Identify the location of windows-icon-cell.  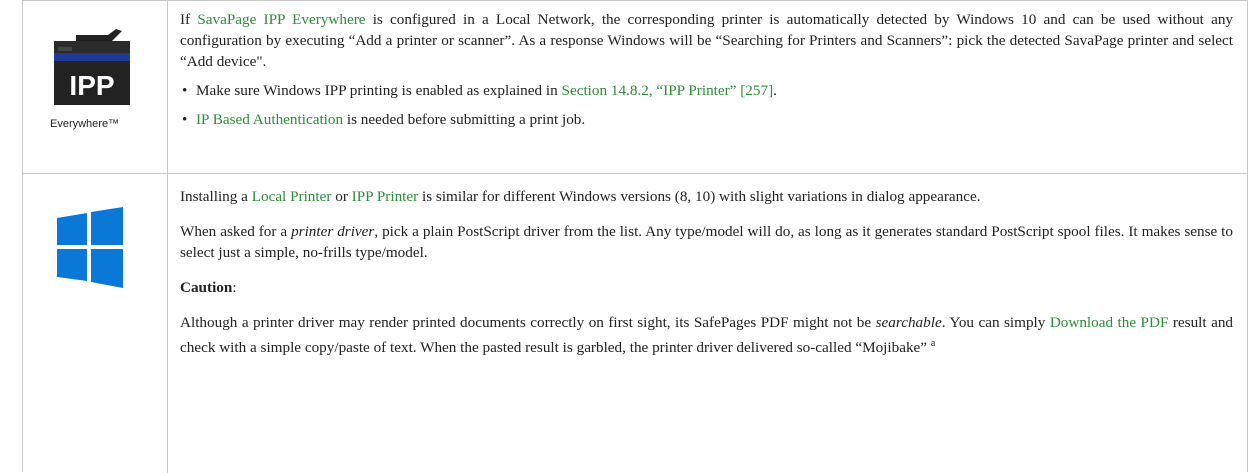
(95, 323).